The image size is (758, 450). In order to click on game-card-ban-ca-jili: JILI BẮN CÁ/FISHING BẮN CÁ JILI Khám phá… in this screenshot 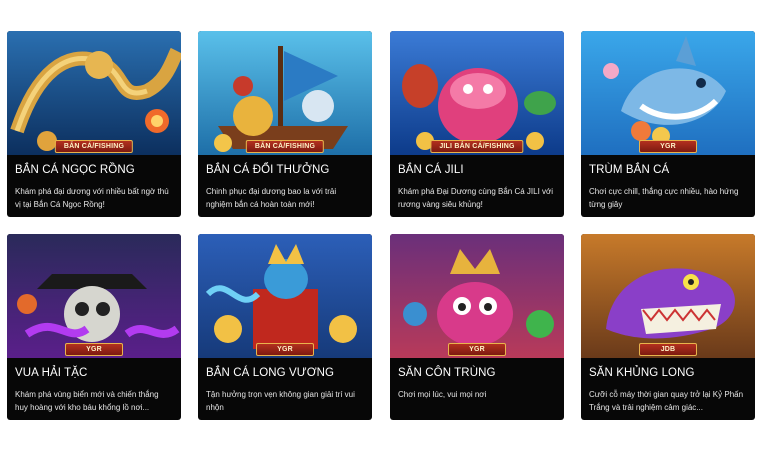, I will do `click(477, 124)`.